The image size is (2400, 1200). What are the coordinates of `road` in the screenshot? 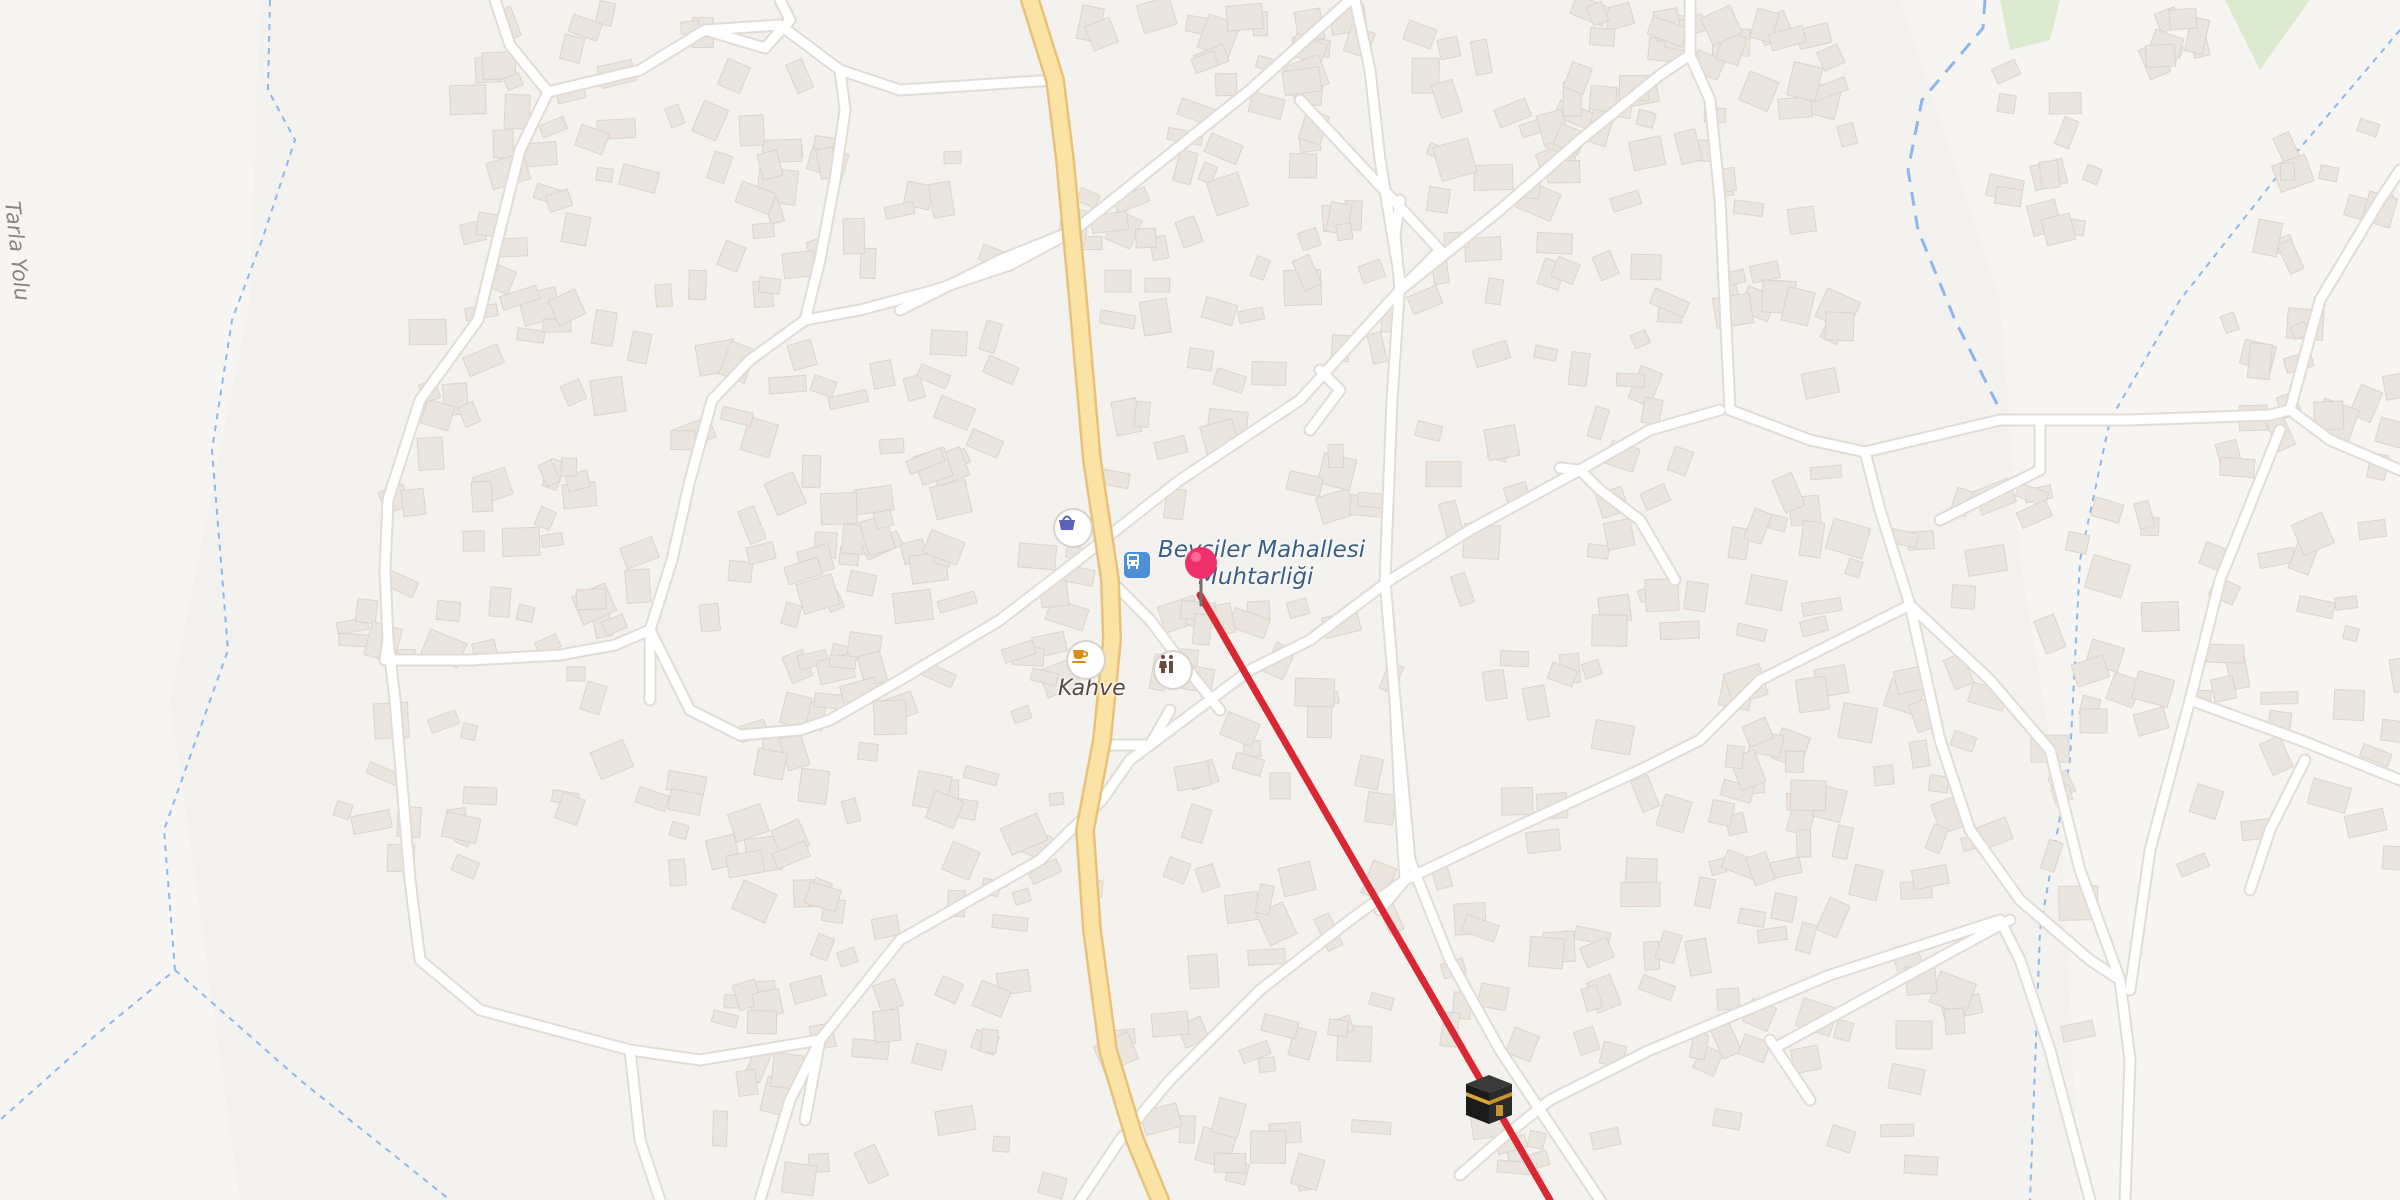 It's located at (1570, 469).